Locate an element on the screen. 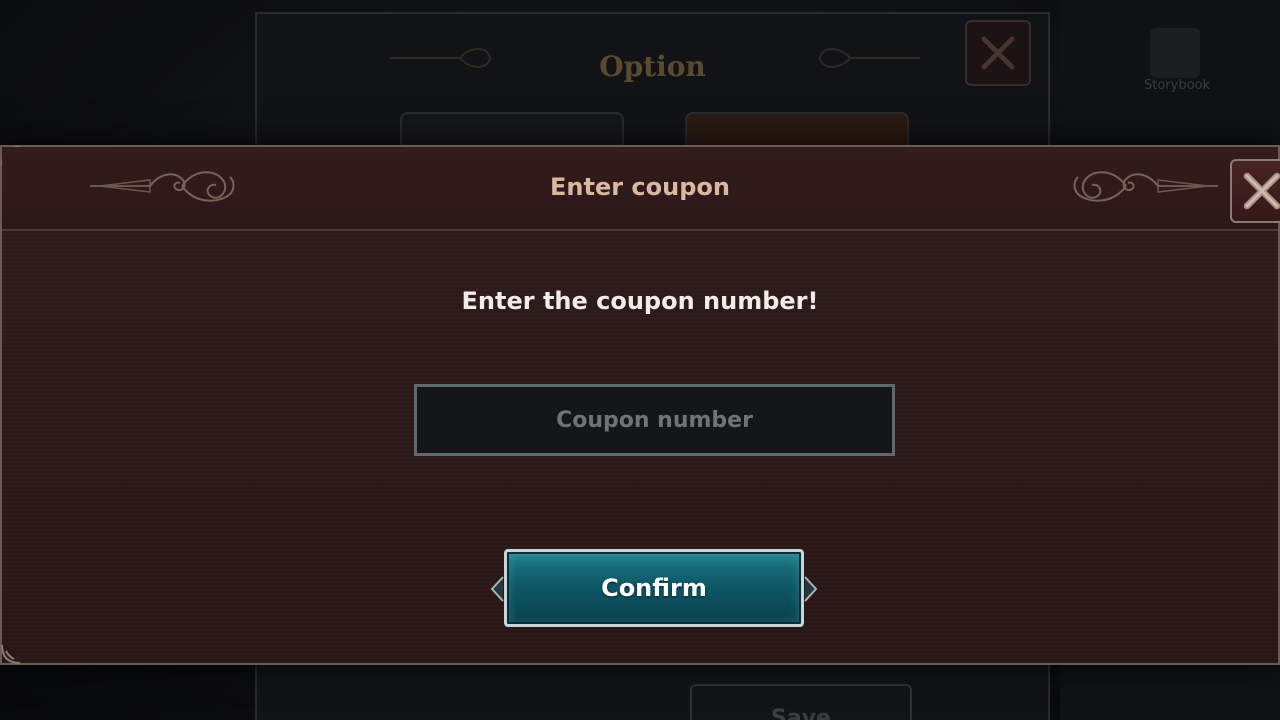 The image size is (1280, 720). background-ornament-right-icon is located at coordinates (869, 58).